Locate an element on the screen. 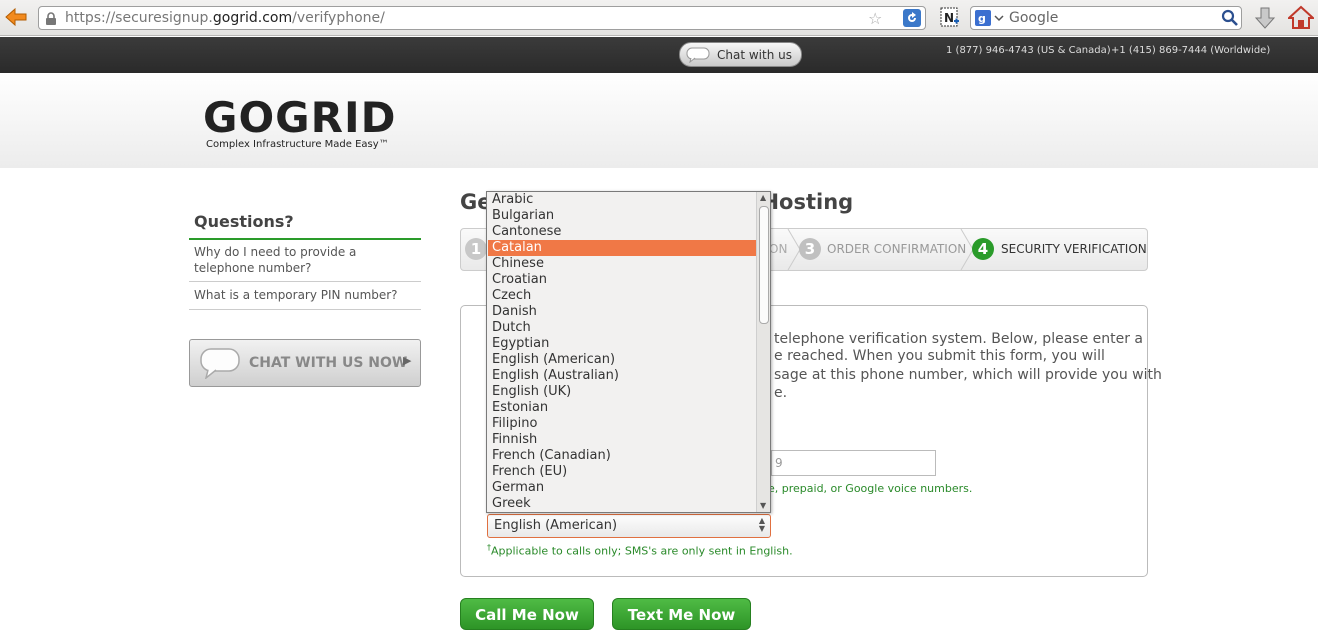 This screenshot has height=634, width=1318. chat-with-us-label: Chat with us is located at coordinates (754, 55).